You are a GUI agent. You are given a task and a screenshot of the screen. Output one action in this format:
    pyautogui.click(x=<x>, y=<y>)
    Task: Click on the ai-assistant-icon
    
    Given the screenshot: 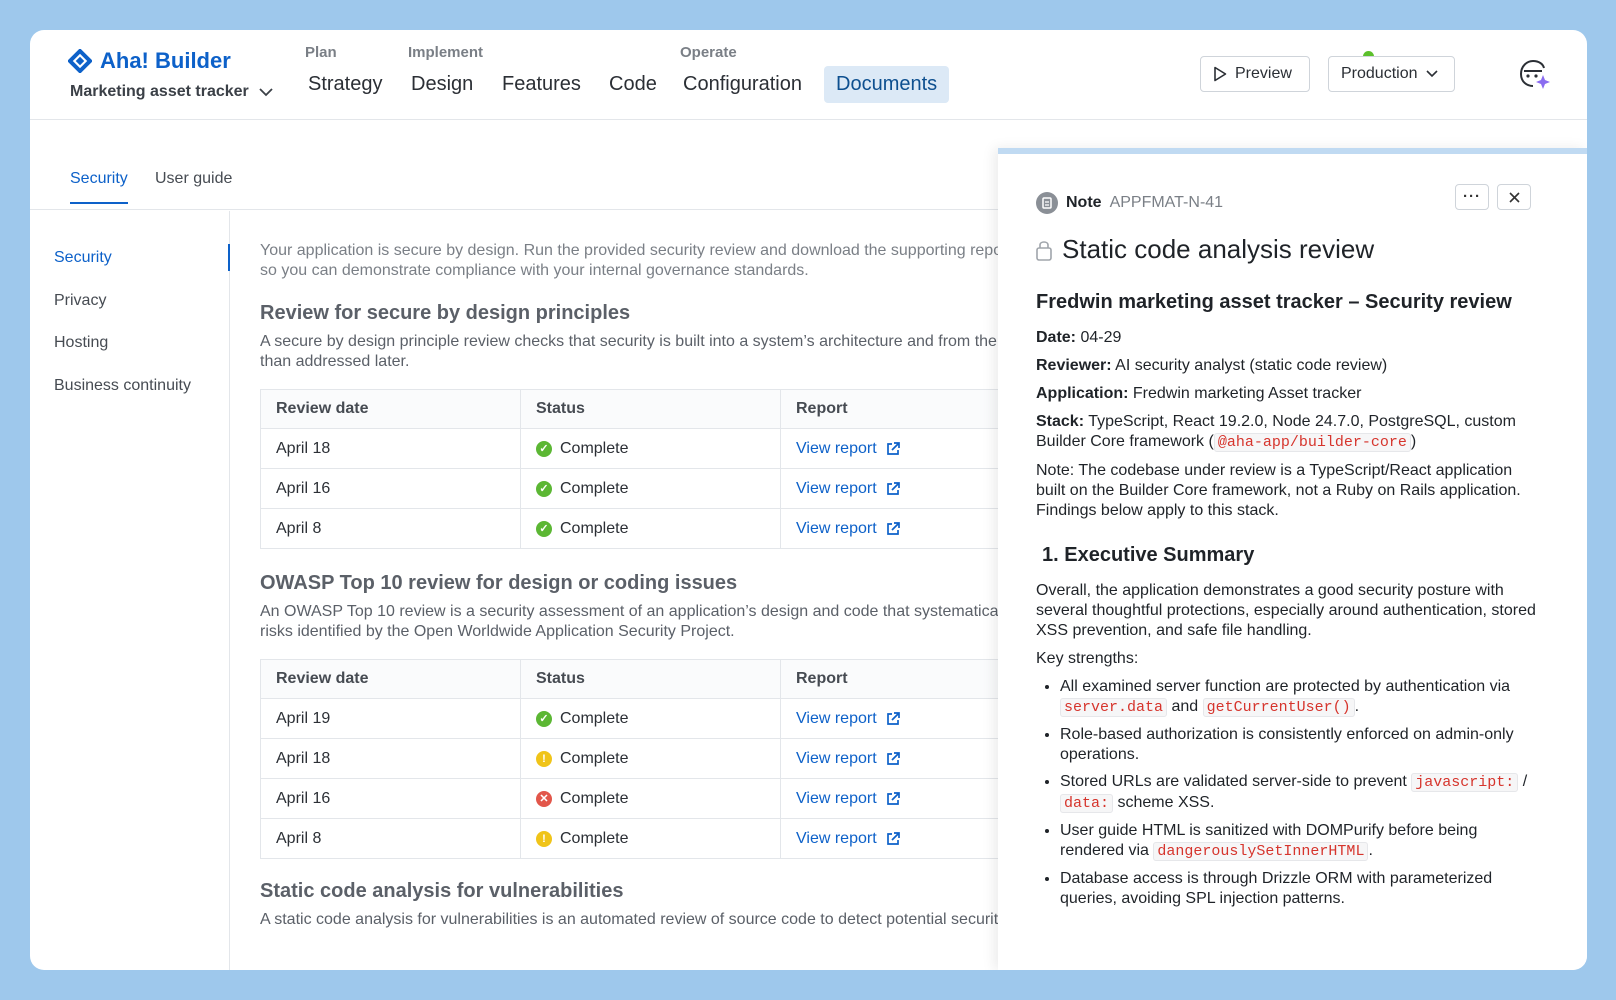 What is the action you would take?
    pyautogui.click(x=1533, y=74)
    